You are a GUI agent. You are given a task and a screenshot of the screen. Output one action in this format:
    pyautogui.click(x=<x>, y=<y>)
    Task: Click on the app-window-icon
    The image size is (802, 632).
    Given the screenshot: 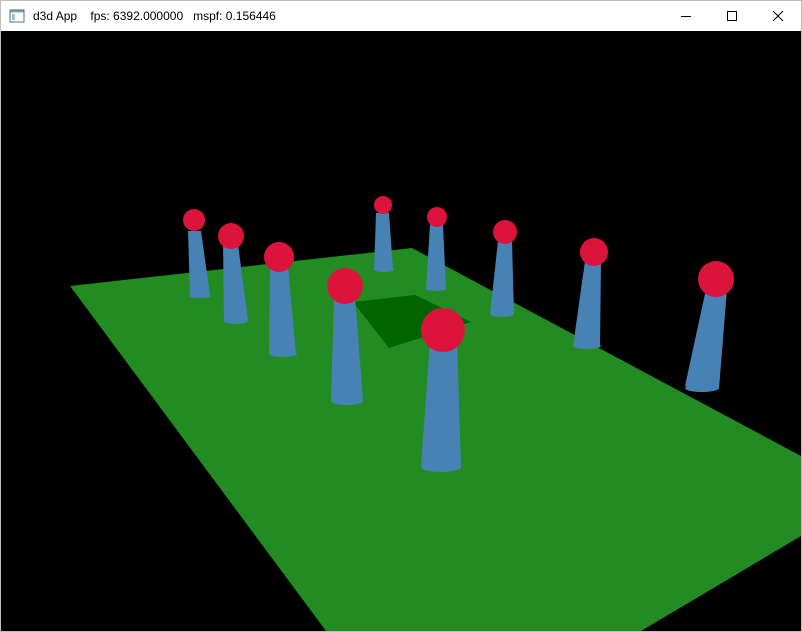 What is the action you would take?
    pyautogui.click(x=17, y=16)
    